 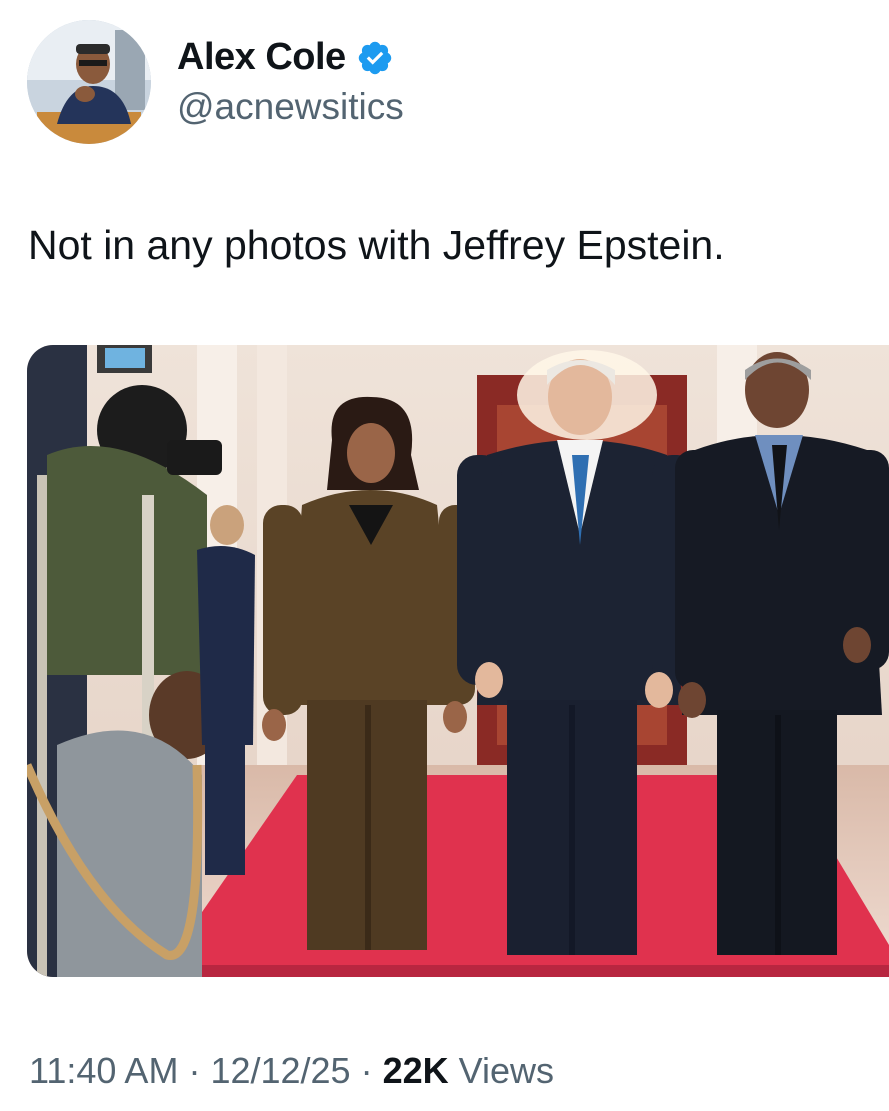 What do you see at coordinates (261, 57) in the screenshot?
I see `display-name: Alex Cole` at bounding box center [261, 57].